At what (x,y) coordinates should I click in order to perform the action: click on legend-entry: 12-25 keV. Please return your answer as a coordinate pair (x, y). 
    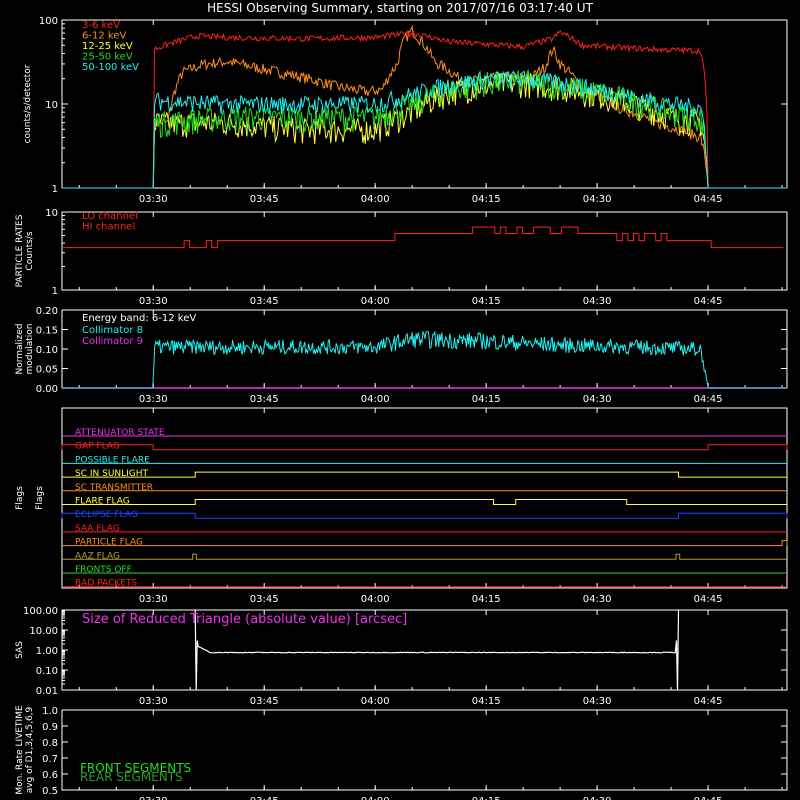
    Looking at the image, I should click on (107, 46).